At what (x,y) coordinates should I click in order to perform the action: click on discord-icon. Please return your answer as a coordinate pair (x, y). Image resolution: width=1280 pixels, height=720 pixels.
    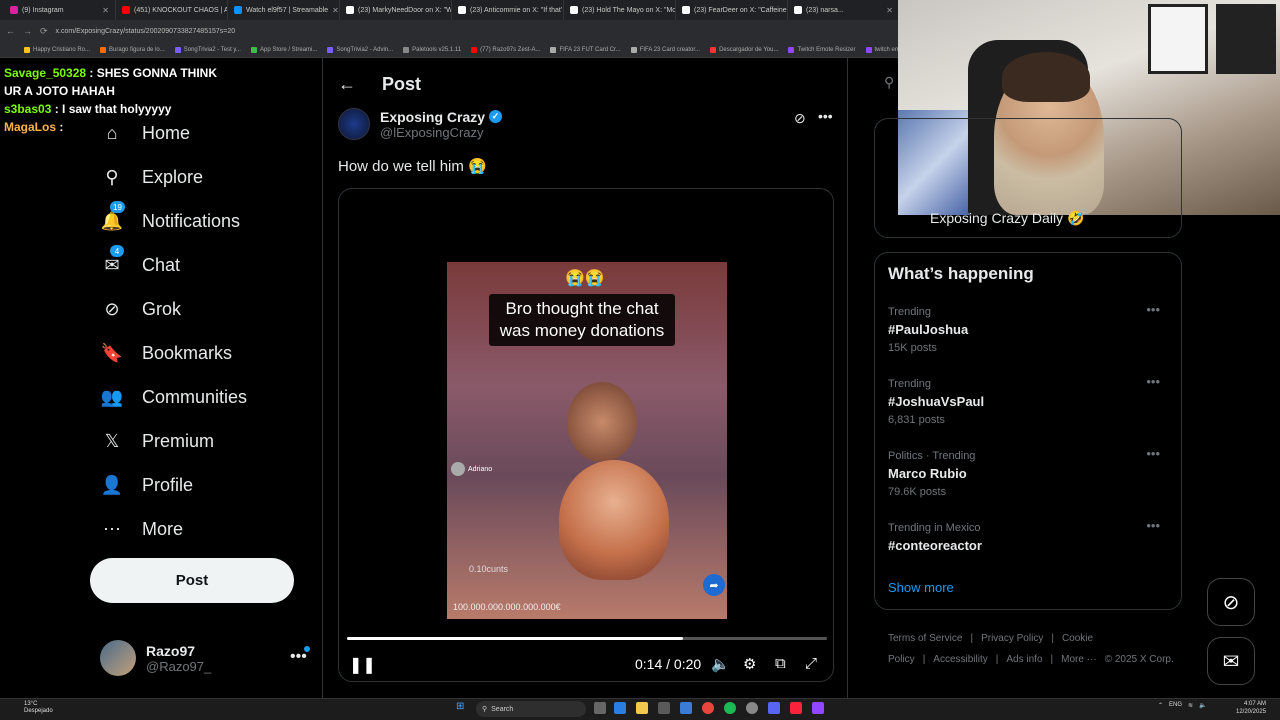
    Looking at the image, I should click on (774, 708).